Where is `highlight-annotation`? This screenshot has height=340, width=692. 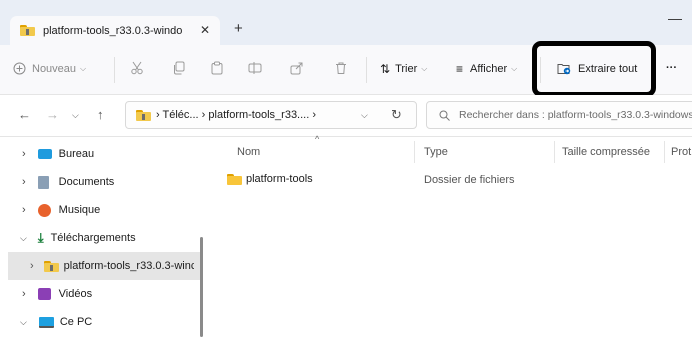 highlight-annotation is located at coordinates (594, 69).